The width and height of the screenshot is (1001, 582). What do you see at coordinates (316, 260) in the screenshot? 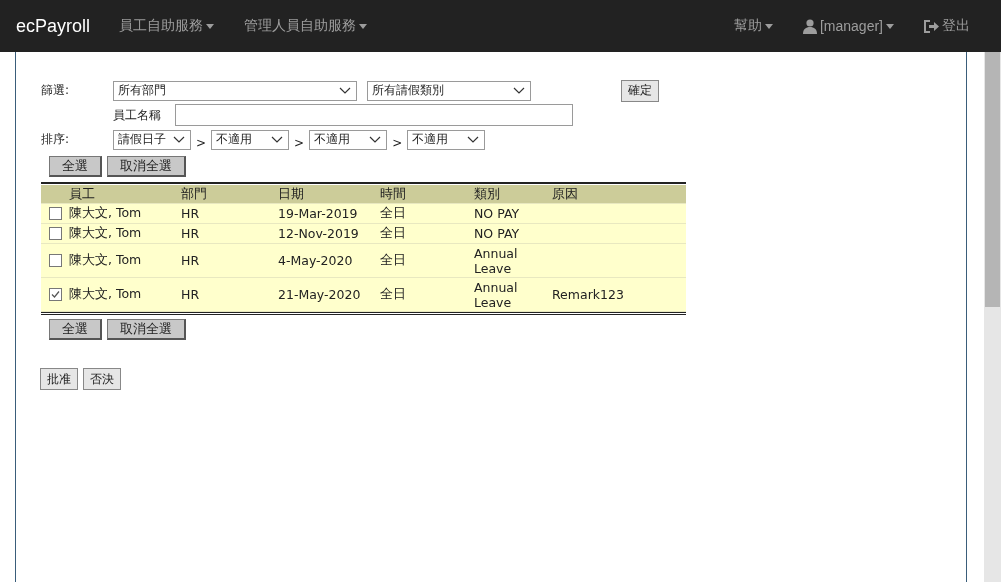
I see `table-cell-text: 4-May-2020` at bounding box center [316, 260].